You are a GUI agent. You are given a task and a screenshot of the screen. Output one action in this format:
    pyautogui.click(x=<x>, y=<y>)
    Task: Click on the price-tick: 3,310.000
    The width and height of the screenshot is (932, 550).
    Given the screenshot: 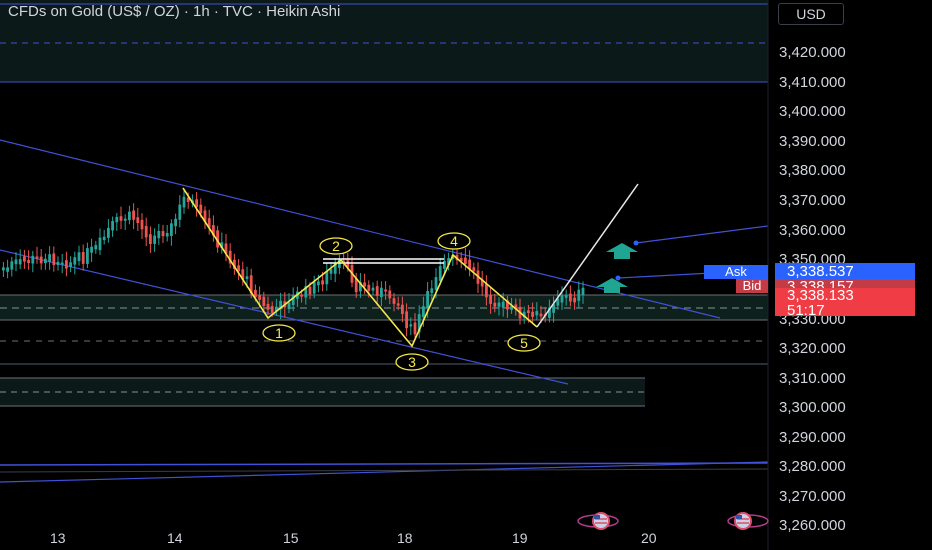 What is the action you would take?
    pyautogui.click(x=812, y=378)
    